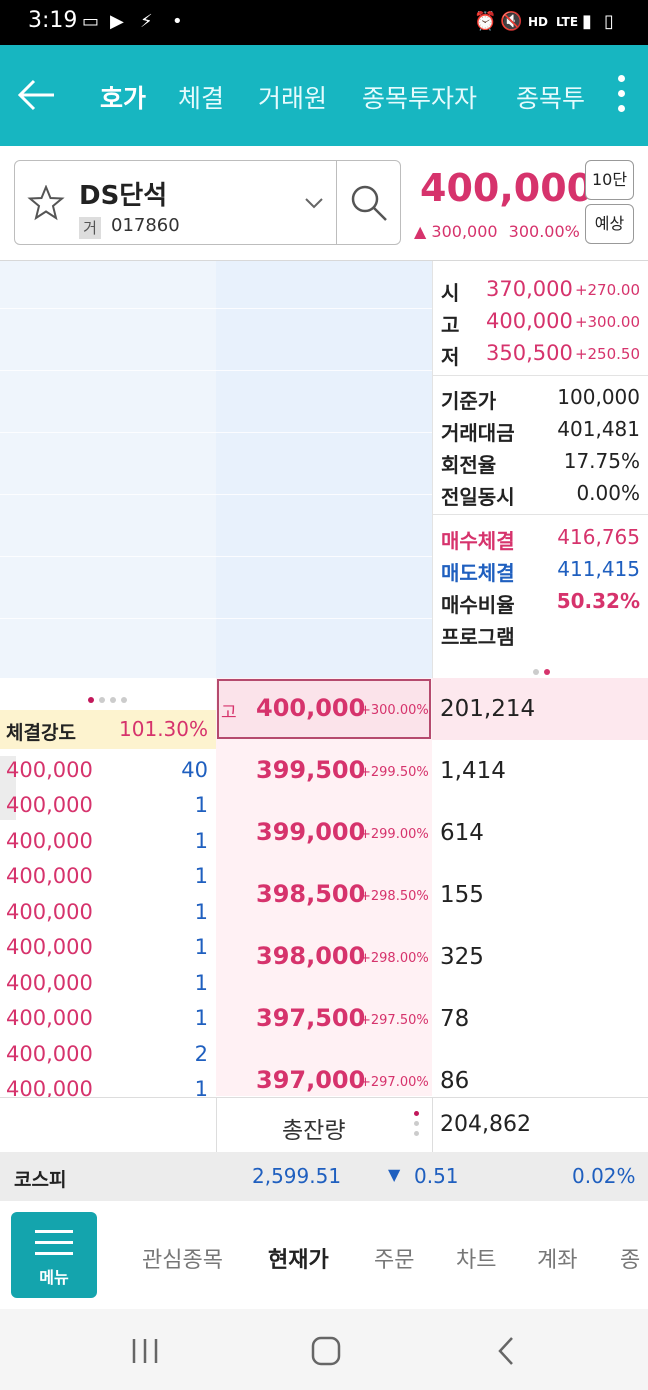 This screenshot has height=1390, width=648. What do you see at coordinates (394, 772) in the screenshot?
I see `bid-pct: +299.50%` at bounding box center [394, 772].